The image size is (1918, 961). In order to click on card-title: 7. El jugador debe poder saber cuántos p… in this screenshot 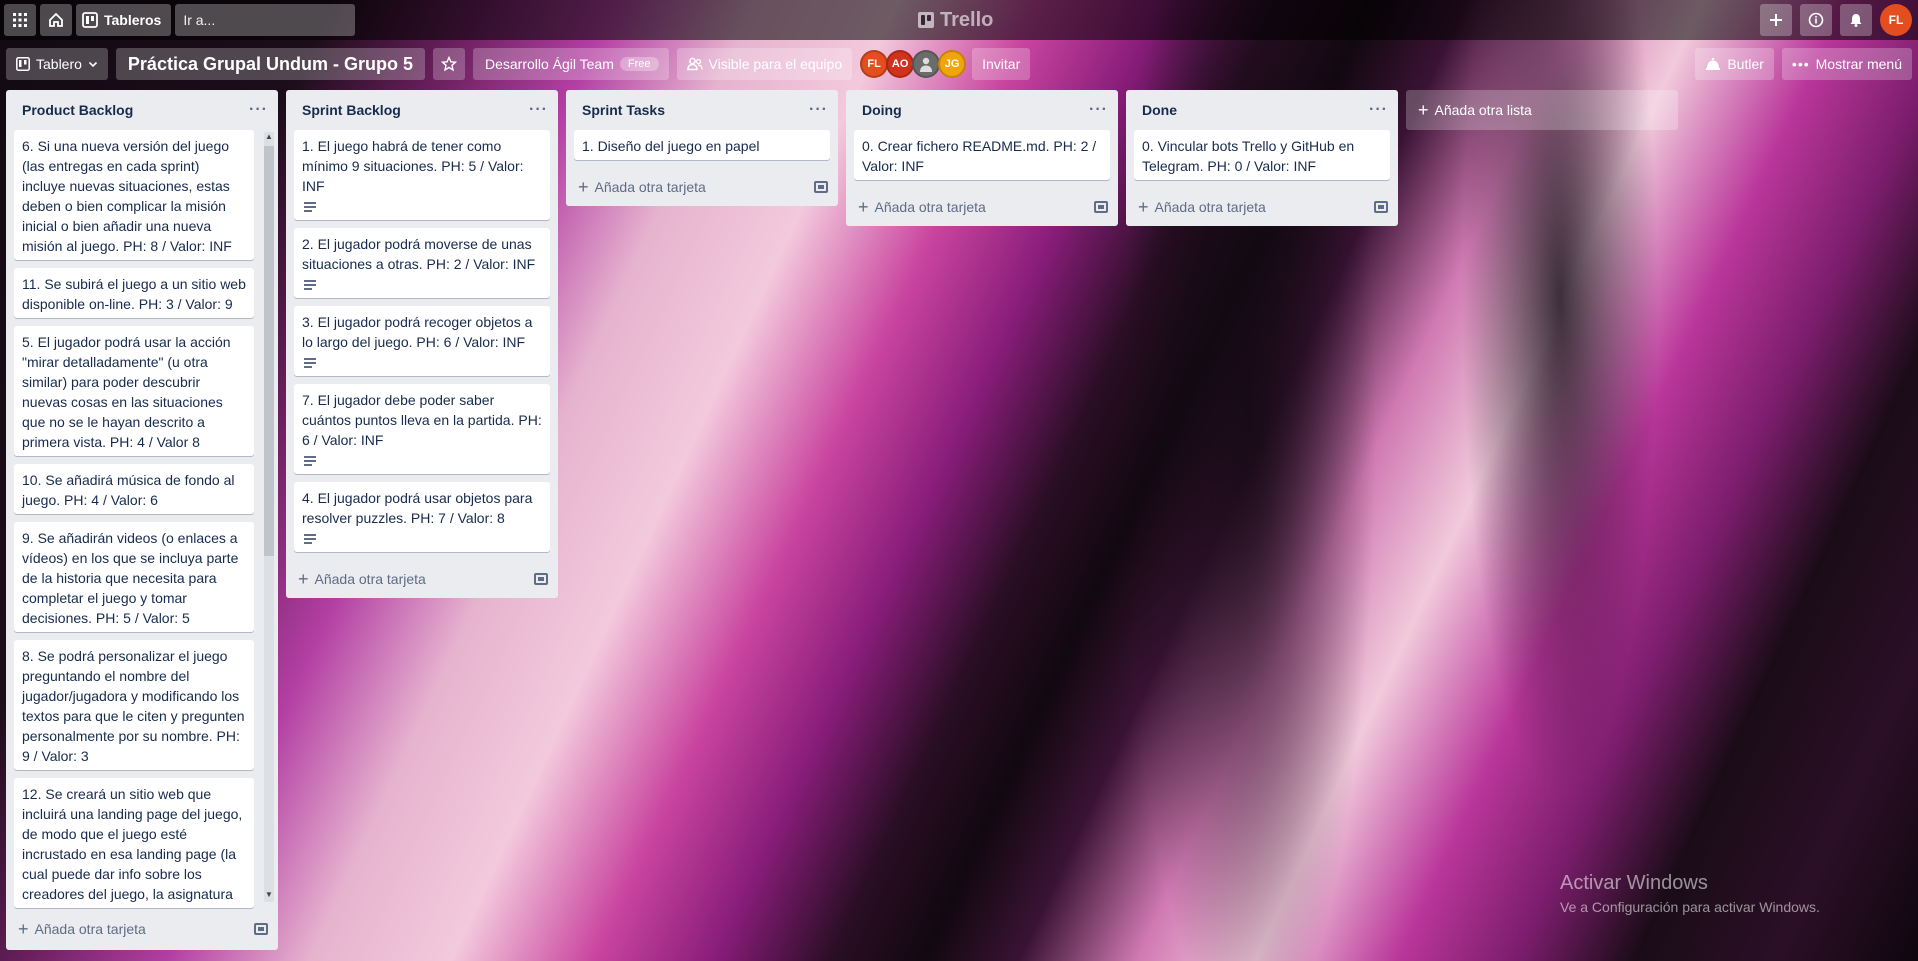, I will do `click(422, 420)`.